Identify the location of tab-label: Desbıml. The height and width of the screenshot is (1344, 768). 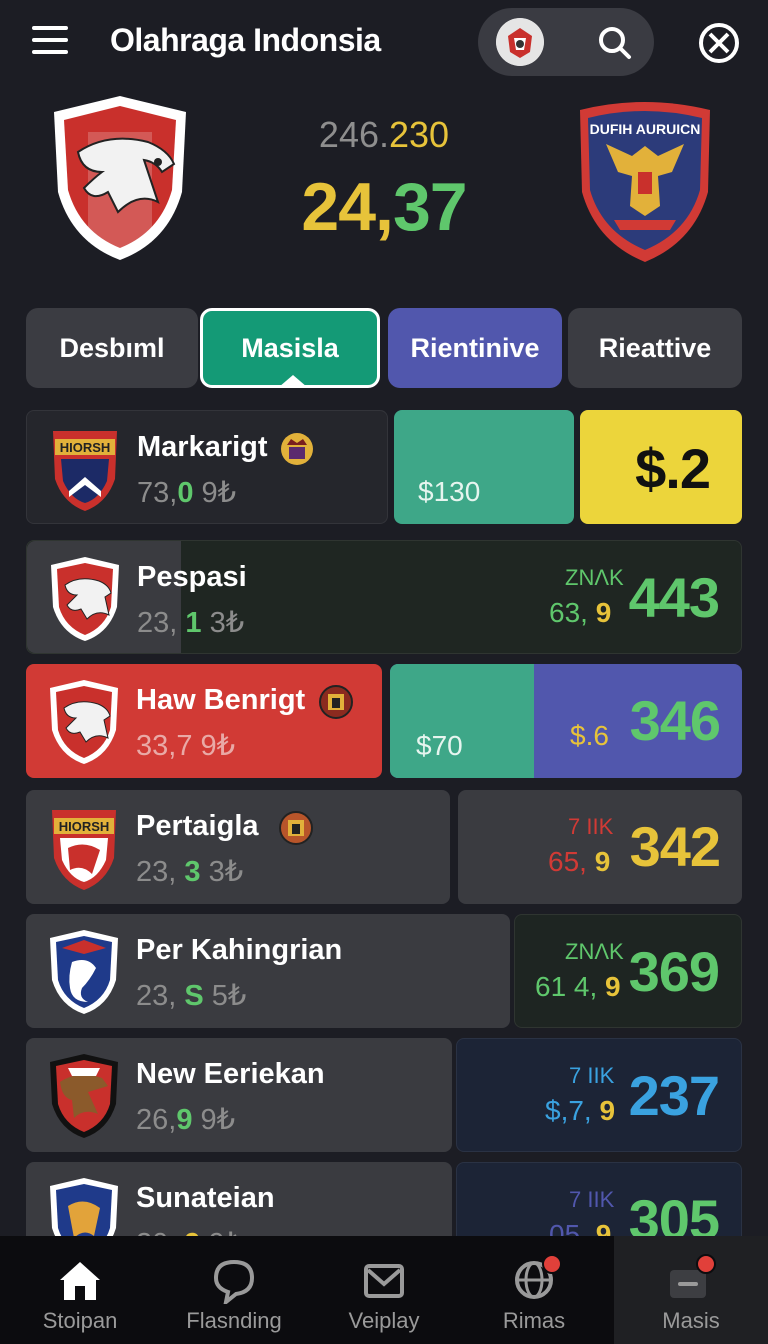
(112, 347).